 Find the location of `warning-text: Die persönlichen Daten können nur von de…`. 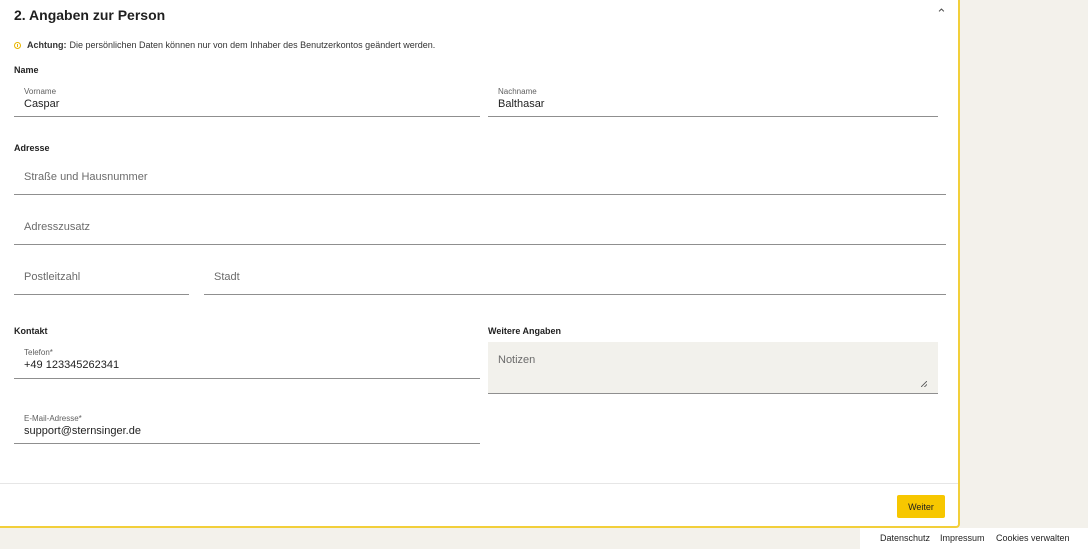

warning-text: Die persönlichen Daten können nur von de… is located at coordinates (252, 45).